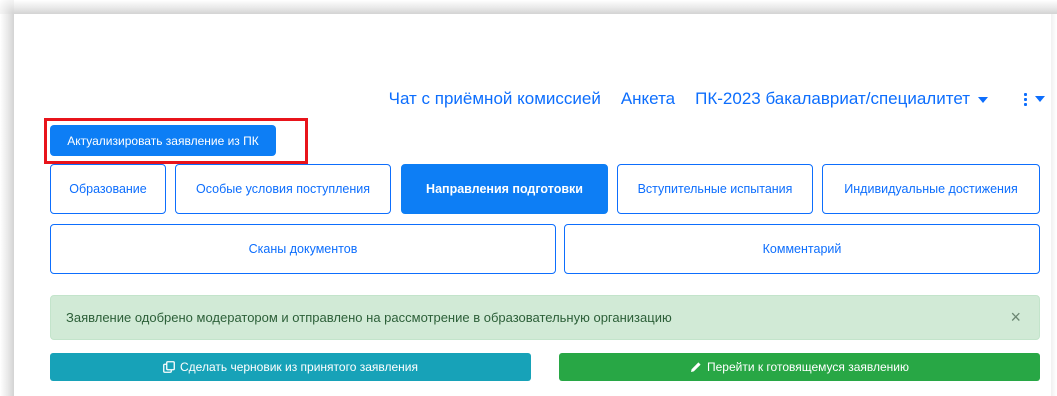 Image resolution: width=1057 pixels, height=396 pixels. Describe the element at coordinates (808, 367) in the screenshot. I see `go-to-draft-label: Перейти к готовящемуся заявлению` at that location.